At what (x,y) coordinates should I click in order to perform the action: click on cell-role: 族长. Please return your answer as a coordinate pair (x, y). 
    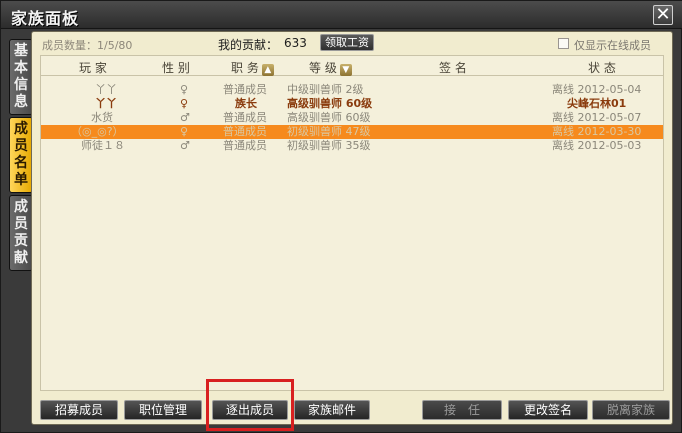
    Looking at the image, I should click on (246, 103).